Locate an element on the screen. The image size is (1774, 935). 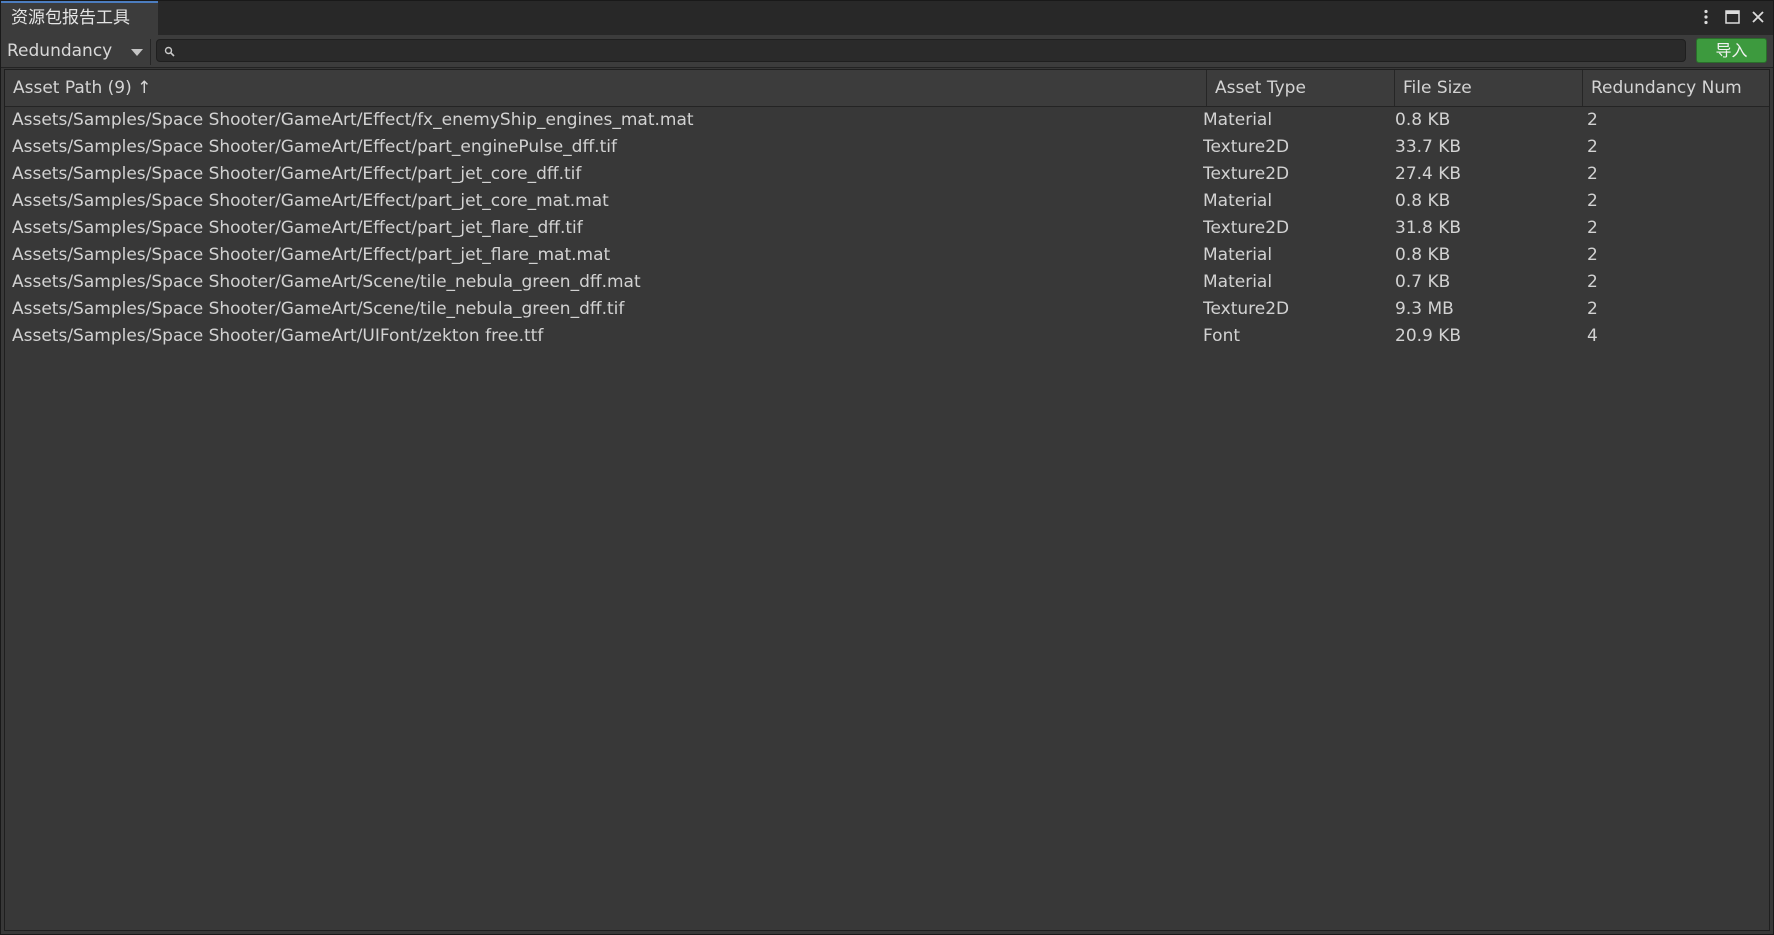
close-icon is located at coordinates (1758, 17).